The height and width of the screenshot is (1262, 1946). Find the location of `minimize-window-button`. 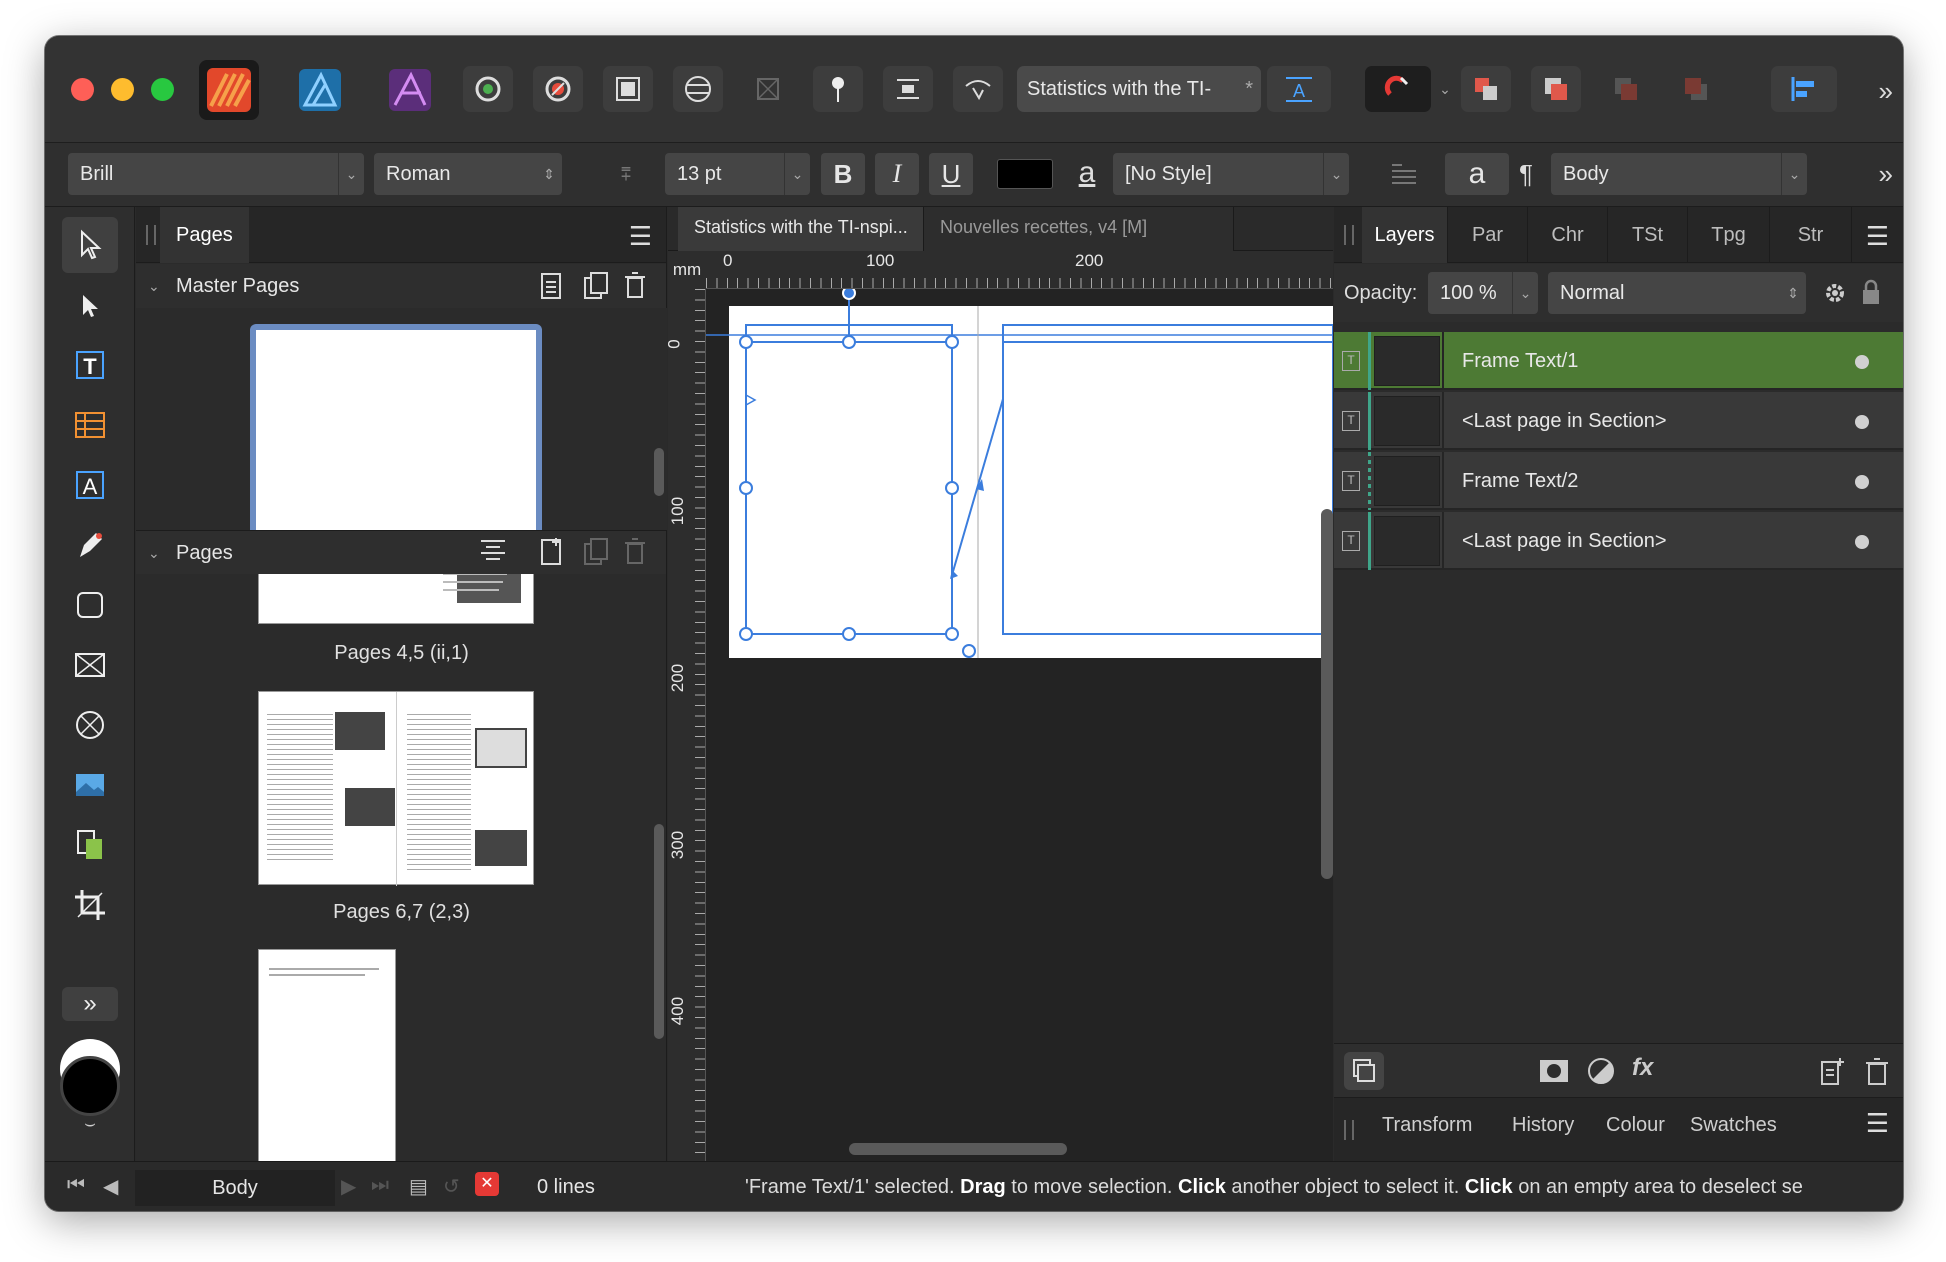

minimize-window-button is located at coordinates (122, 89).